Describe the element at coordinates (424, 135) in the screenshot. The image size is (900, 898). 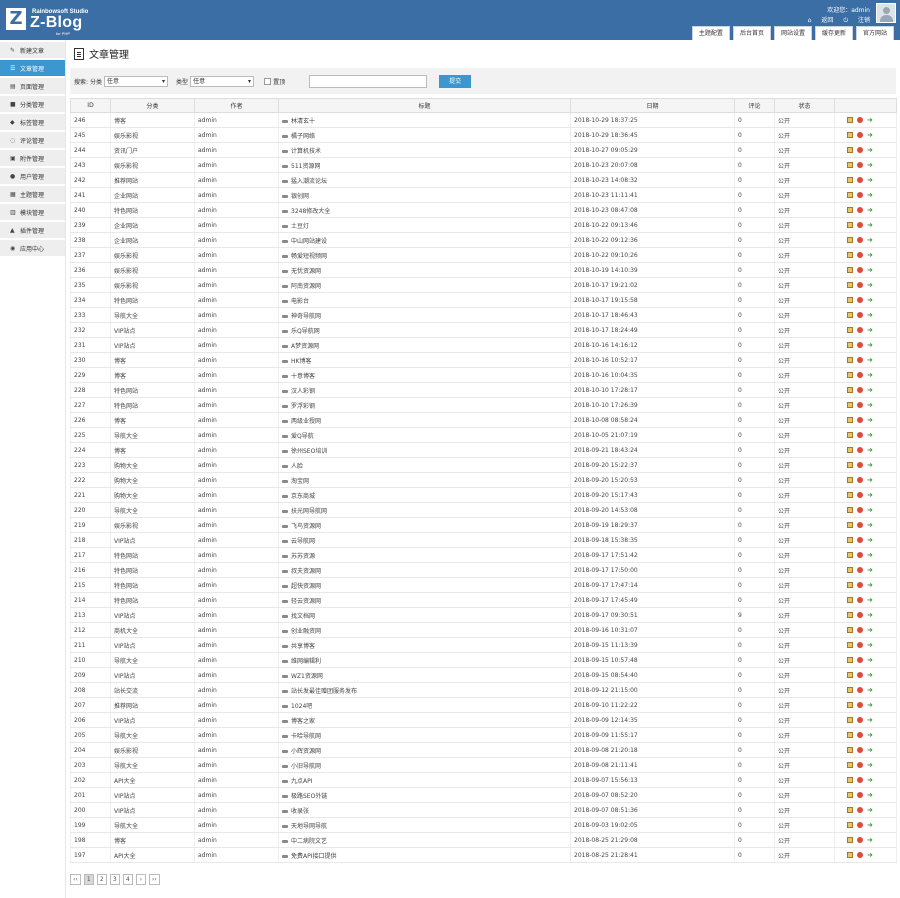
I see `cell-title: 橘子网络` at that location.